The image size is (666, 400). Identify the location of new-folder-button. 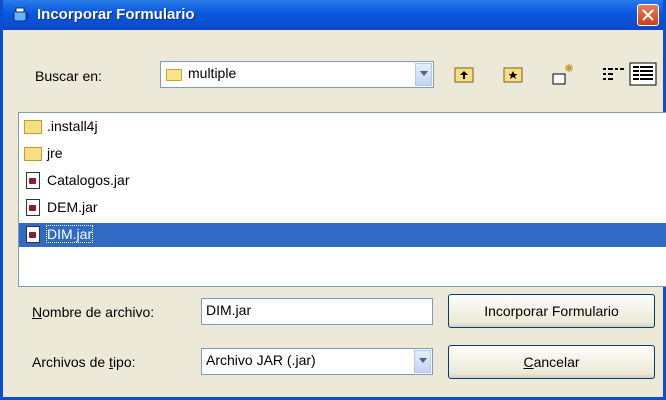
(563, 74).